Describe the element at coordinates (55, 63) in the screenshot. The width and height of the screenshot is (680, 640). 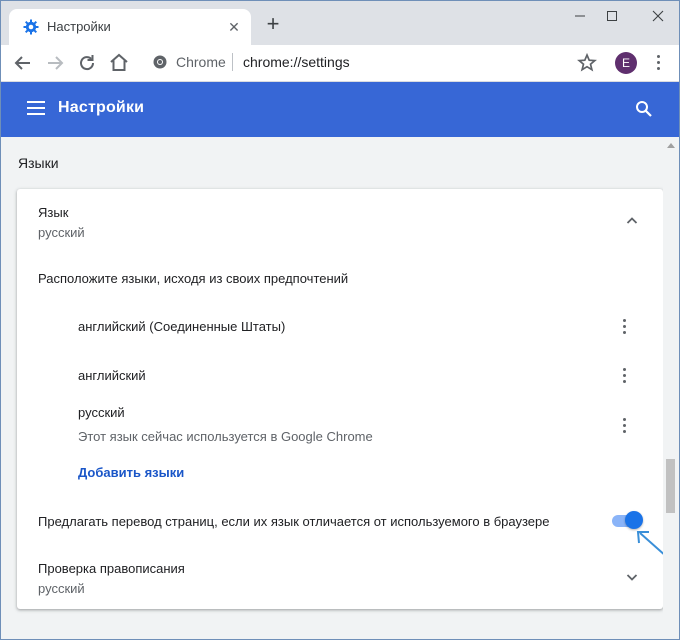
I see `forward-arrow-icon` at that location.